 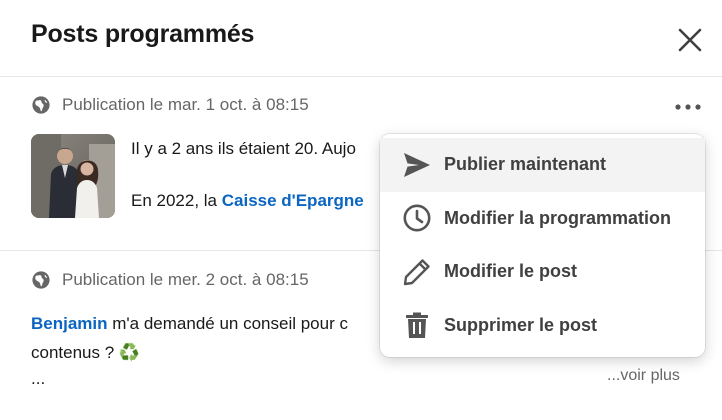 I want to click on menu-item-edit-schedule: Modifier la programmation, so click(x=542, y=219).